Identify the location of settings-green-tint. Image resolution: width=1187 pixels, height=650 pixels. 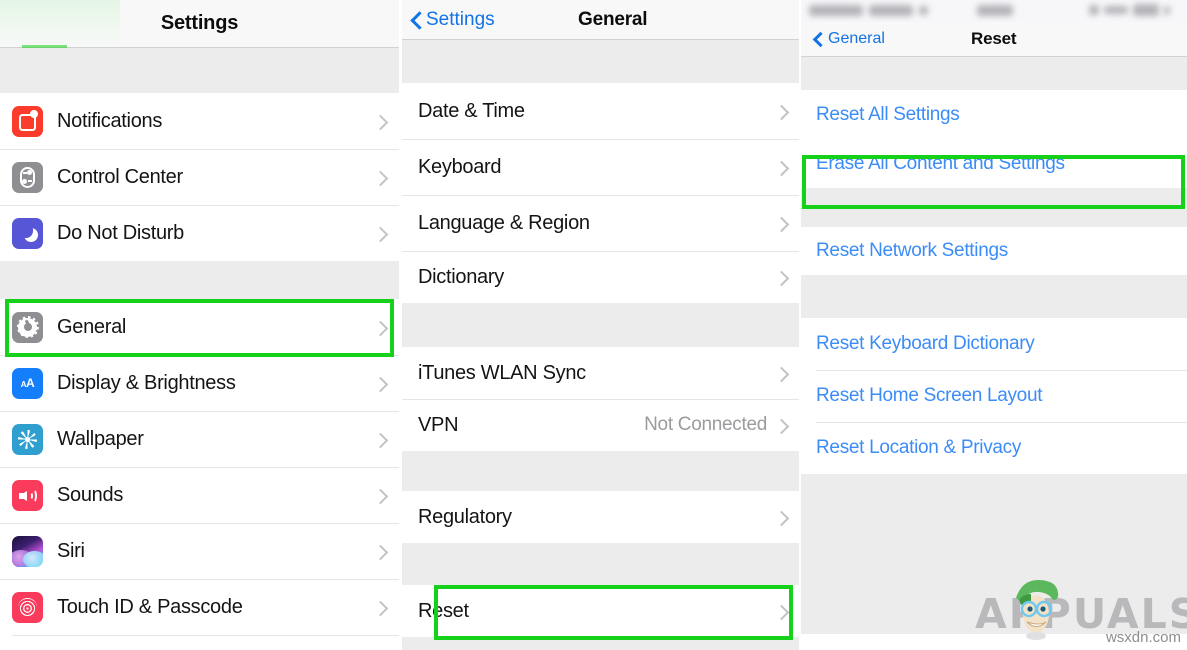
(60, 24).